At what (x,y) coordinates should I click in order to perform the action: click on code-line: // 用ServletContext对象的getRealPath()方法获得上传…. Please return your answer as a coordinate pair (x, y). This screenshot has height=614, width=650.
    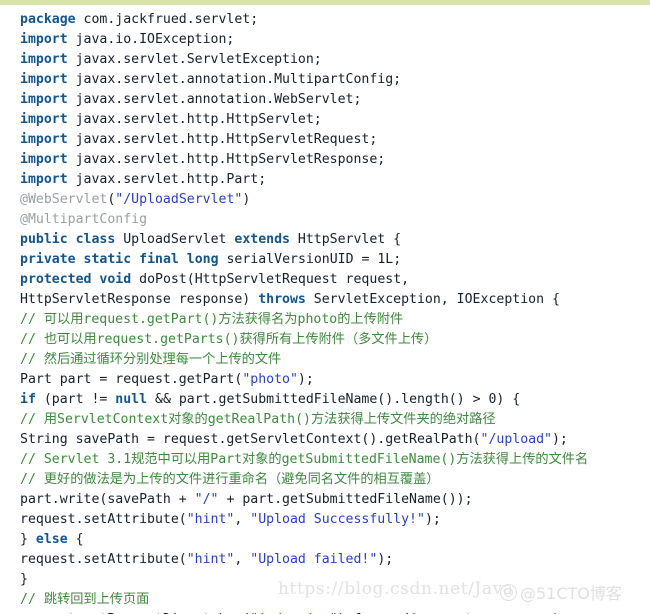
    Looking at the image, I should click on (335, 420).